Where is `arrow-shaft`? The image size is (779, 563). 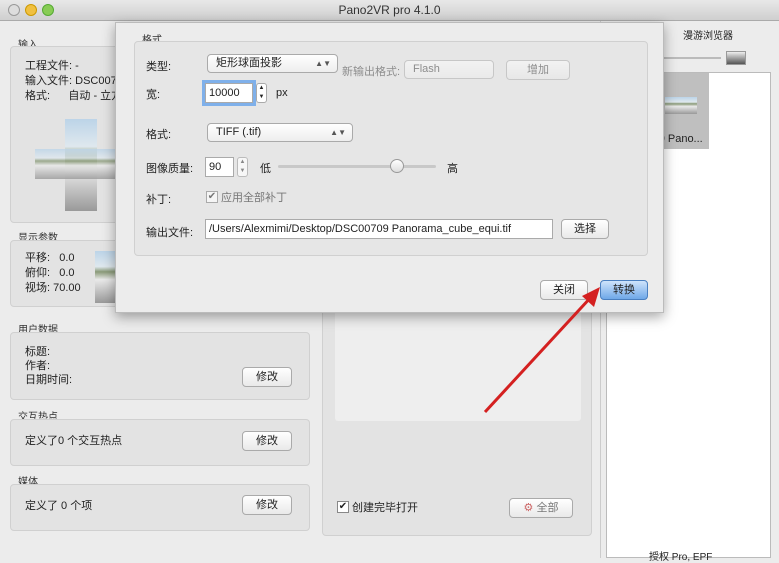
arrow-shaft is located at coordinates (538, 354).